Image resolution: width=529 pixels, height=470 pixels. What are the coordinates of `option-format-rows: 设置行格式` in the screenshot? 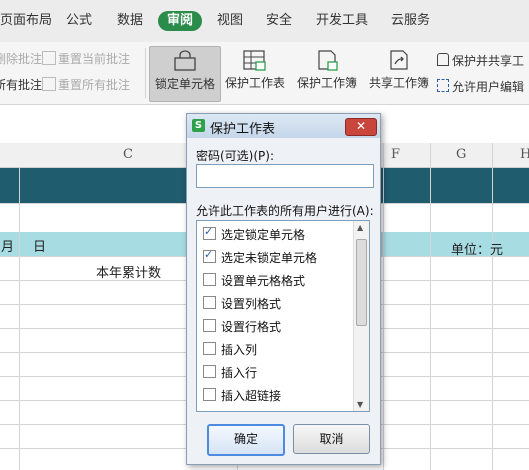 It's located at (242, 327).